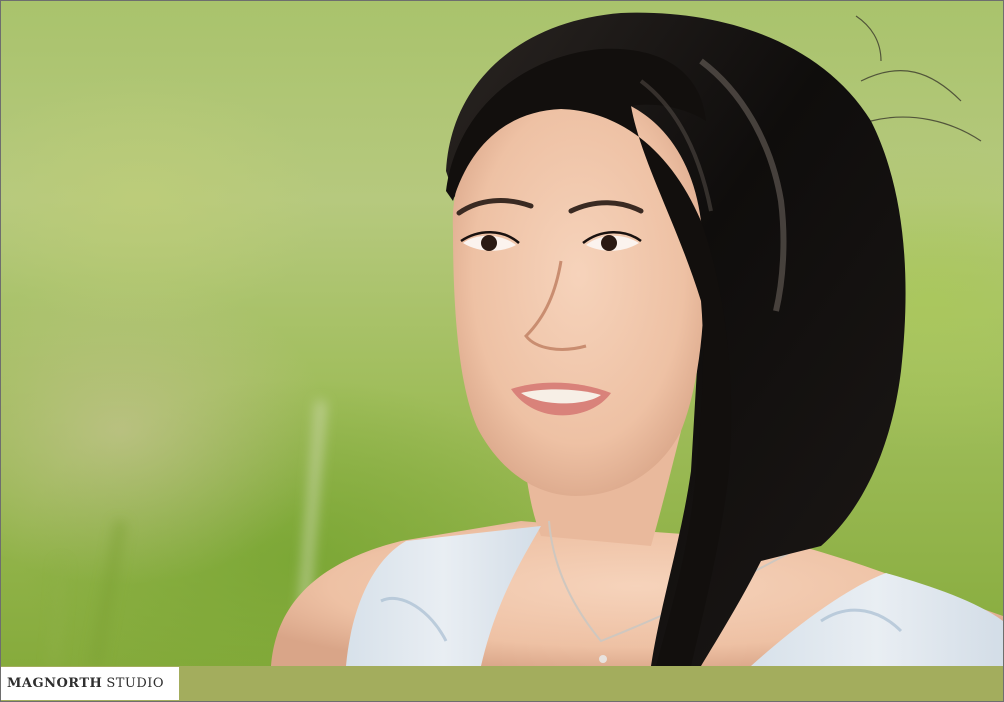  What do you see at coordinates (55, 683) in the screenshot?
I see `studio-name-bold: MAGNORTH` at bounding box center [55, 683].